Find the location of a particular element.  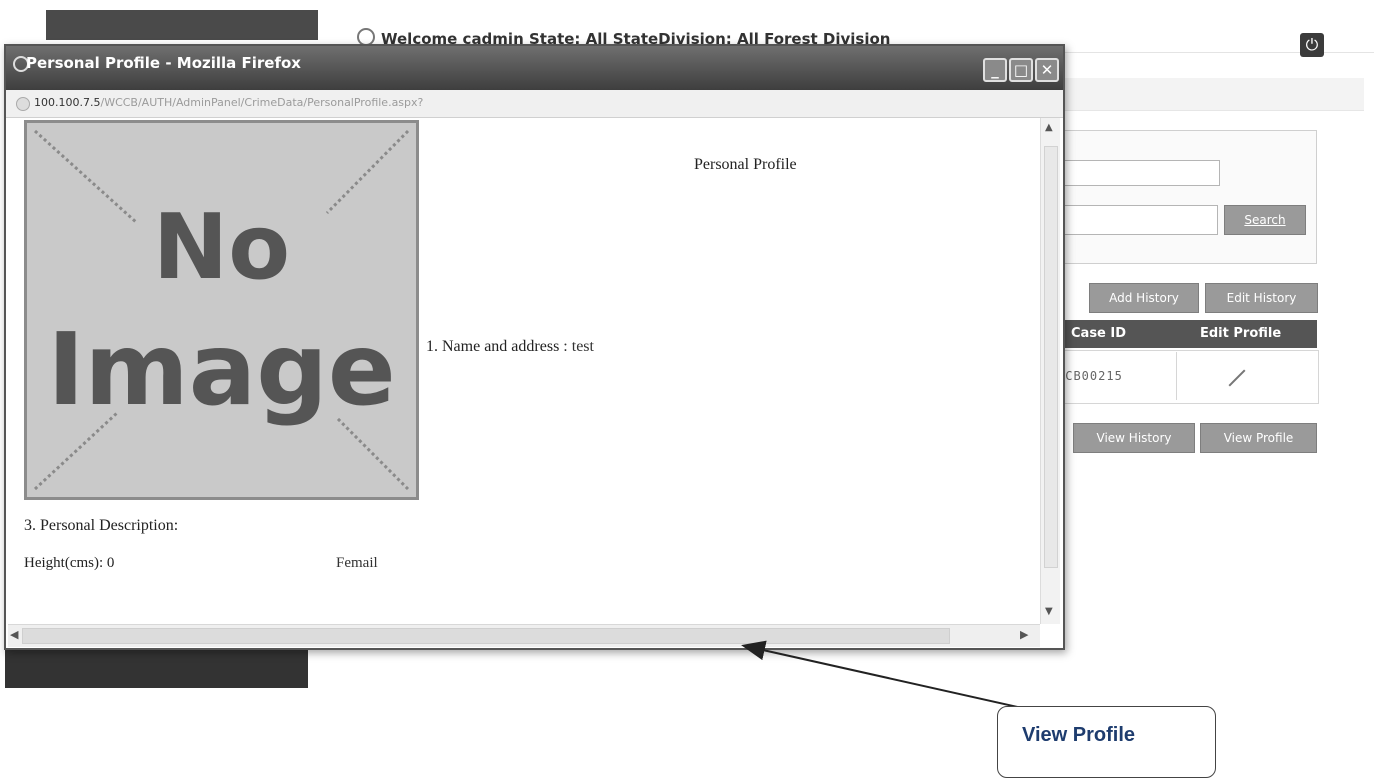

callout-label: View Profile is located at coordinates (1079, 735).